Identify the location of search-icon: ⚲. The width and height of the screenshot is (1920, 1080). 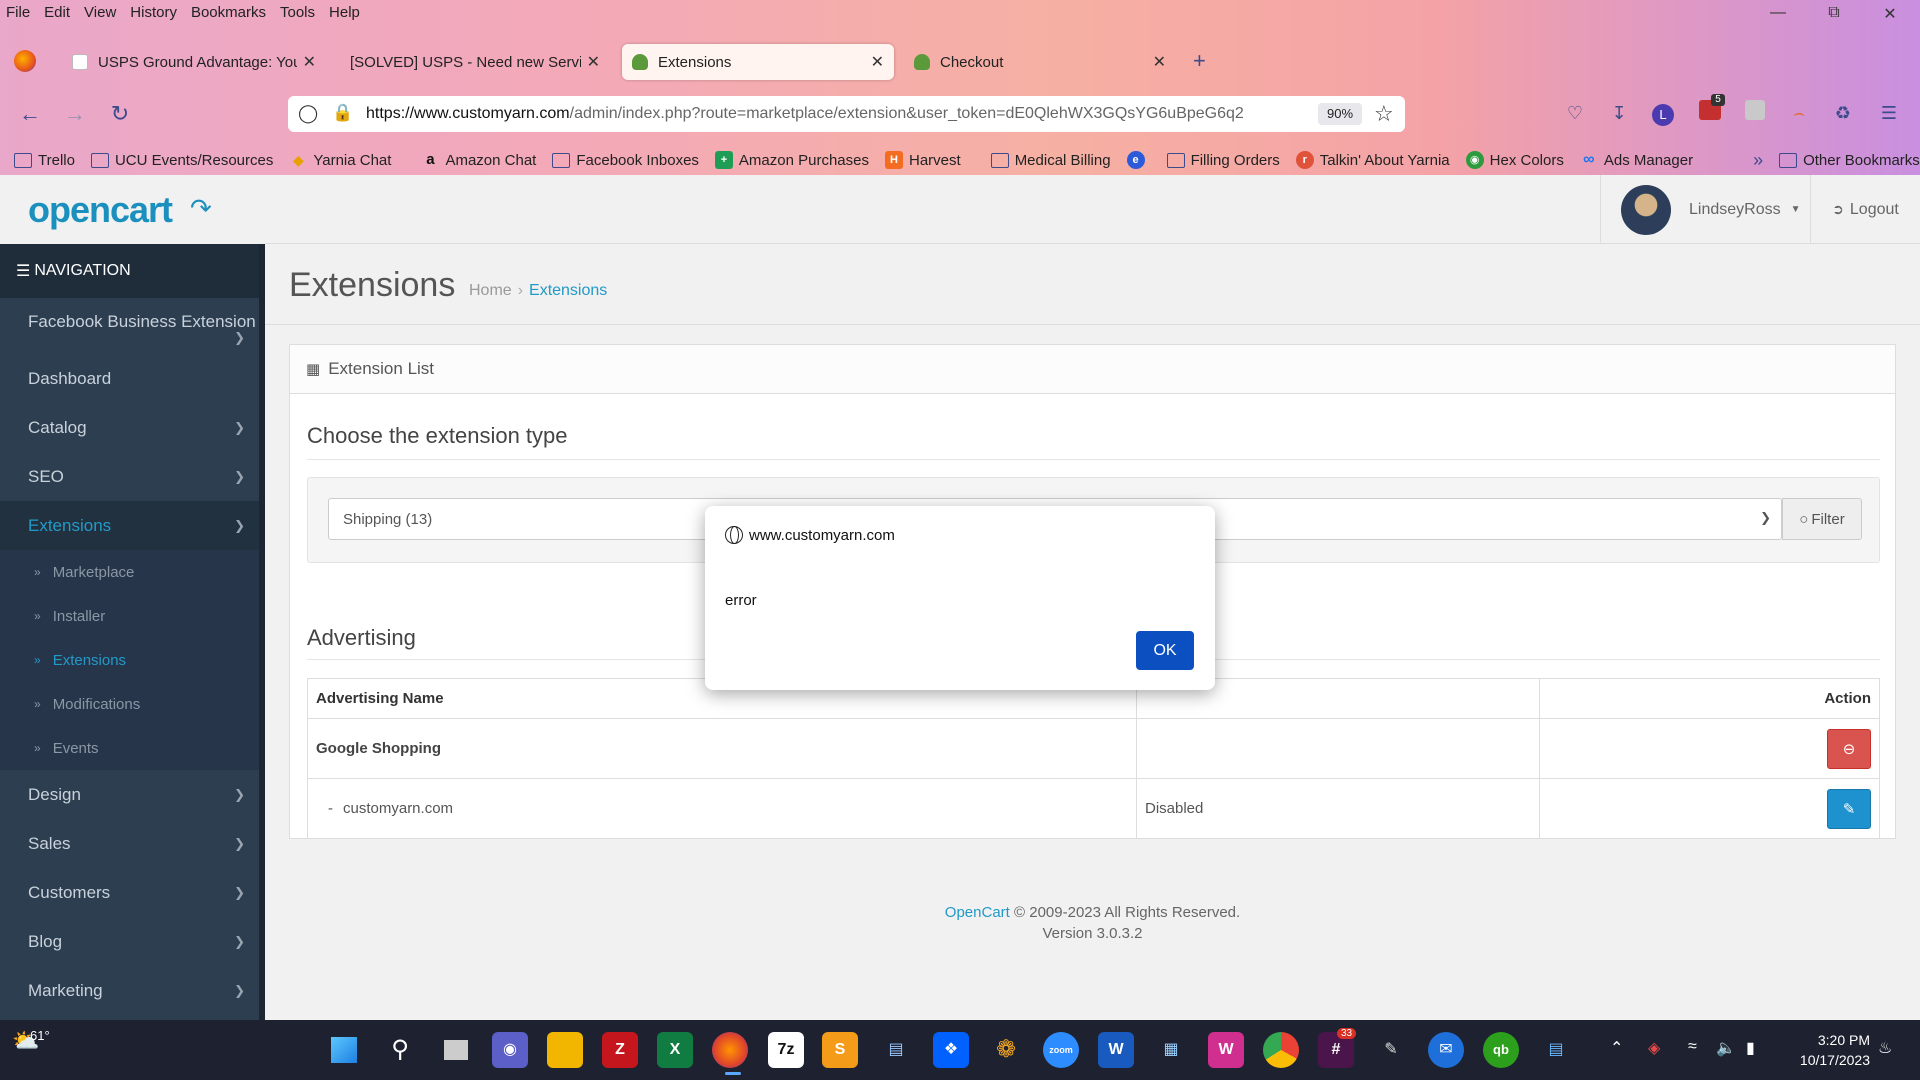
(400, 1050).